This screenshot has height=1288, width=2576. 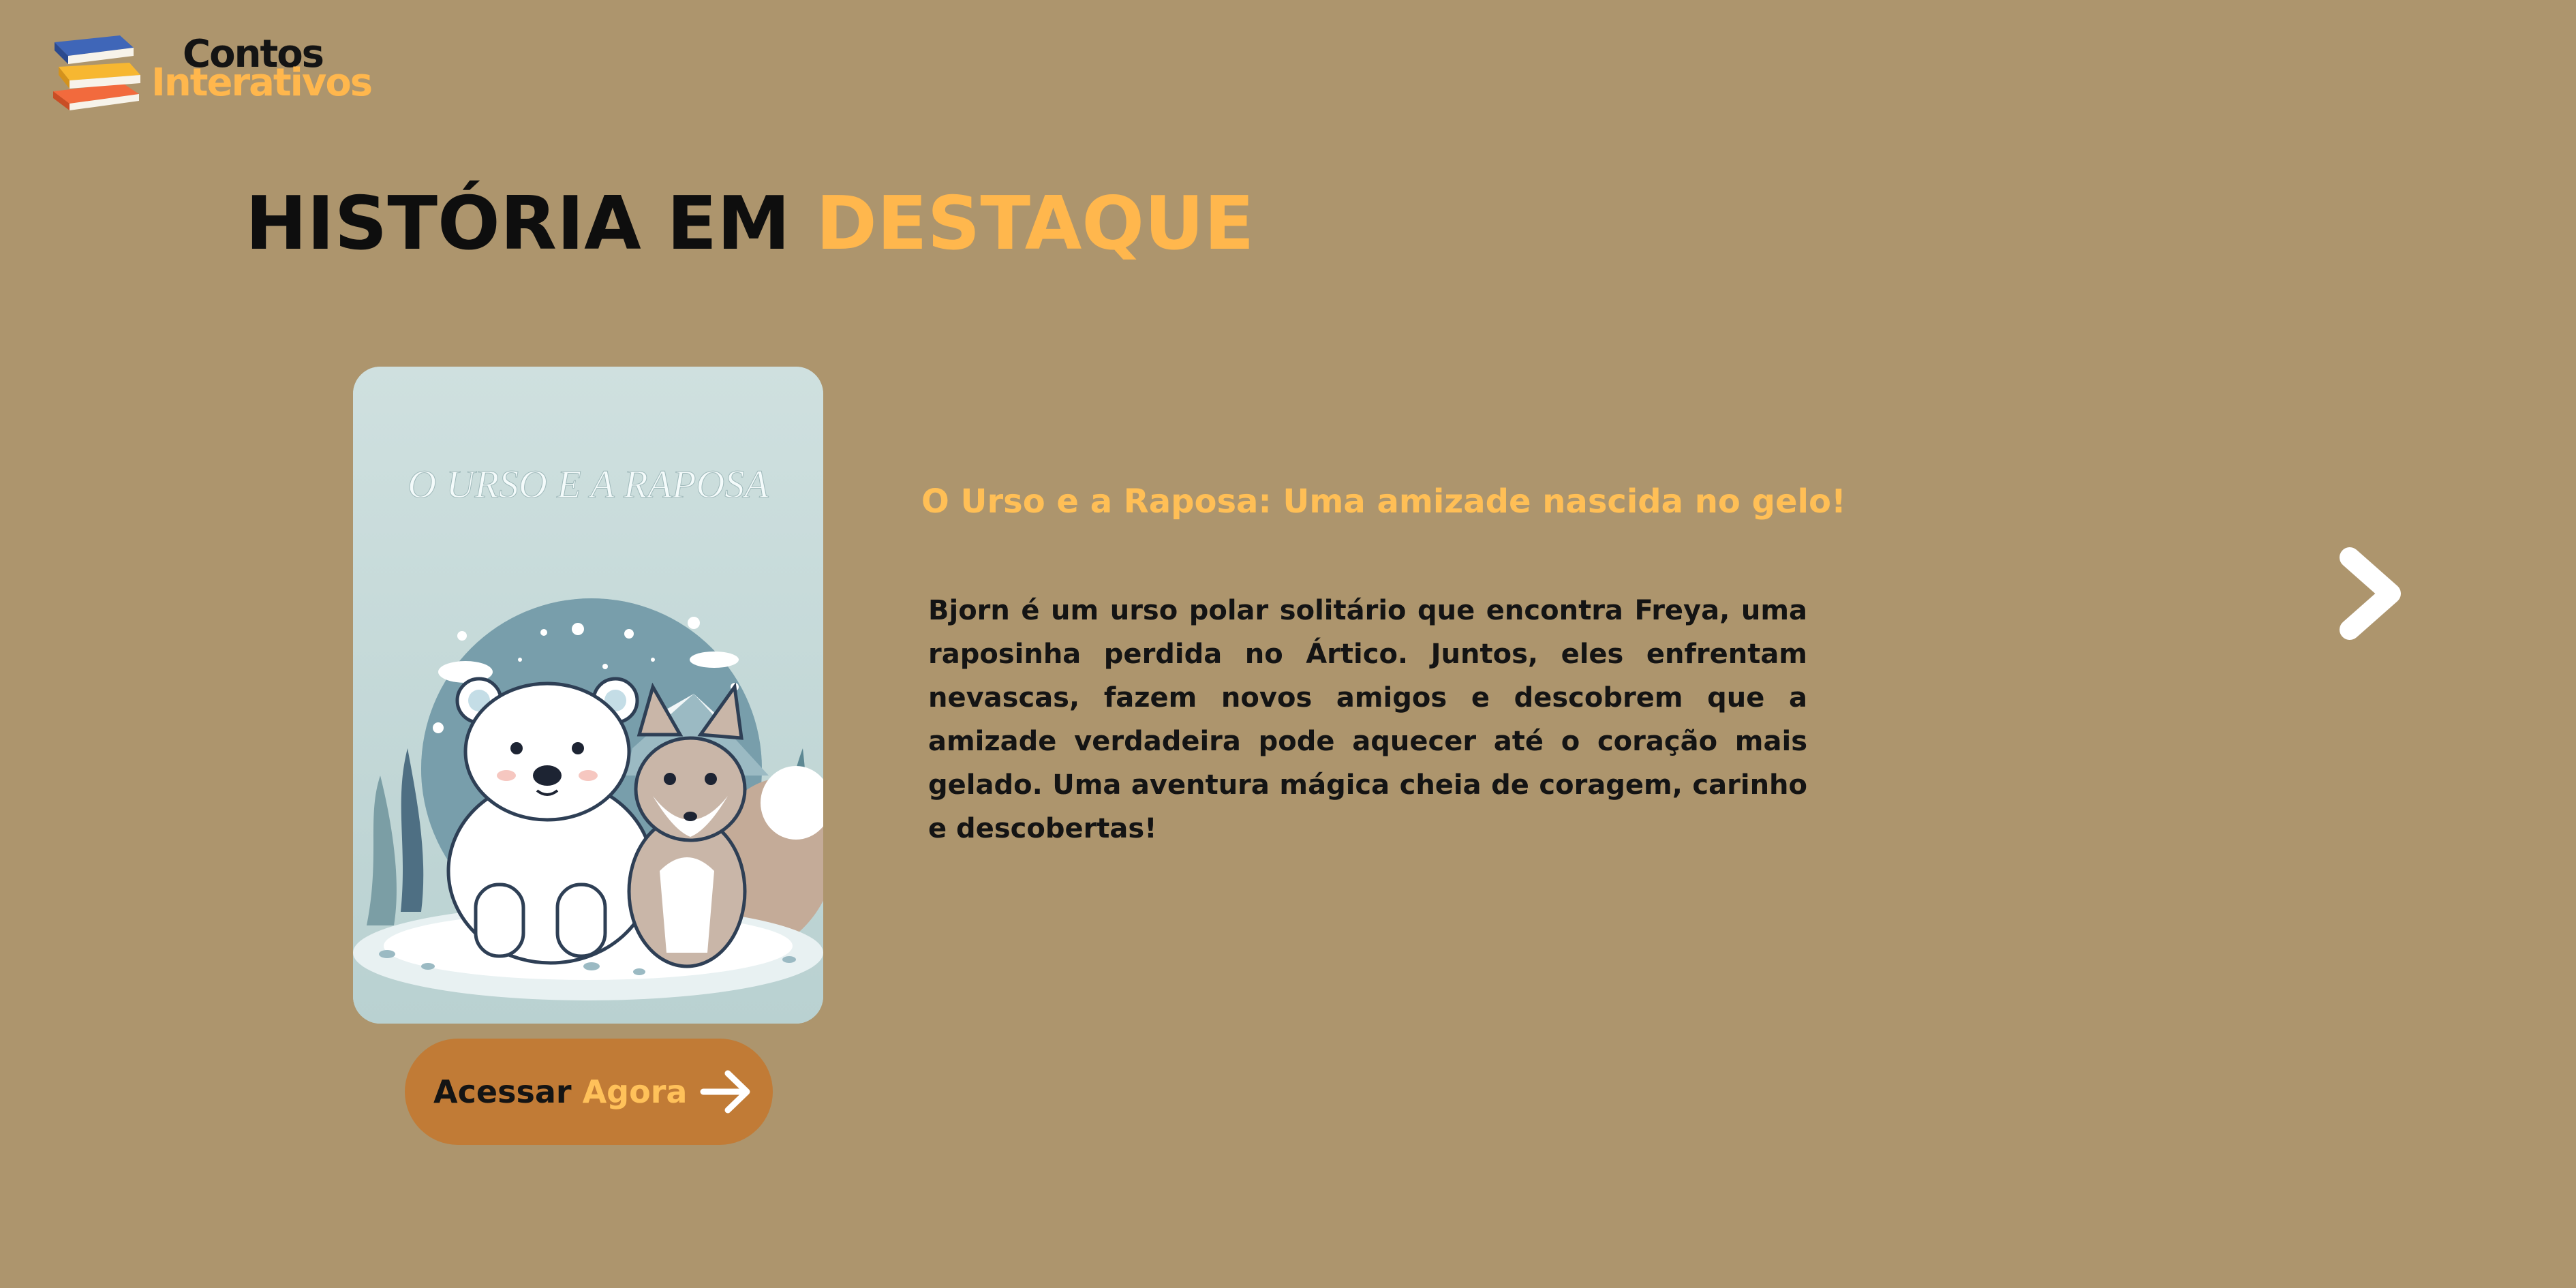 I want to click on site-logo: Contos Interativos, so click(x=211, y=73).